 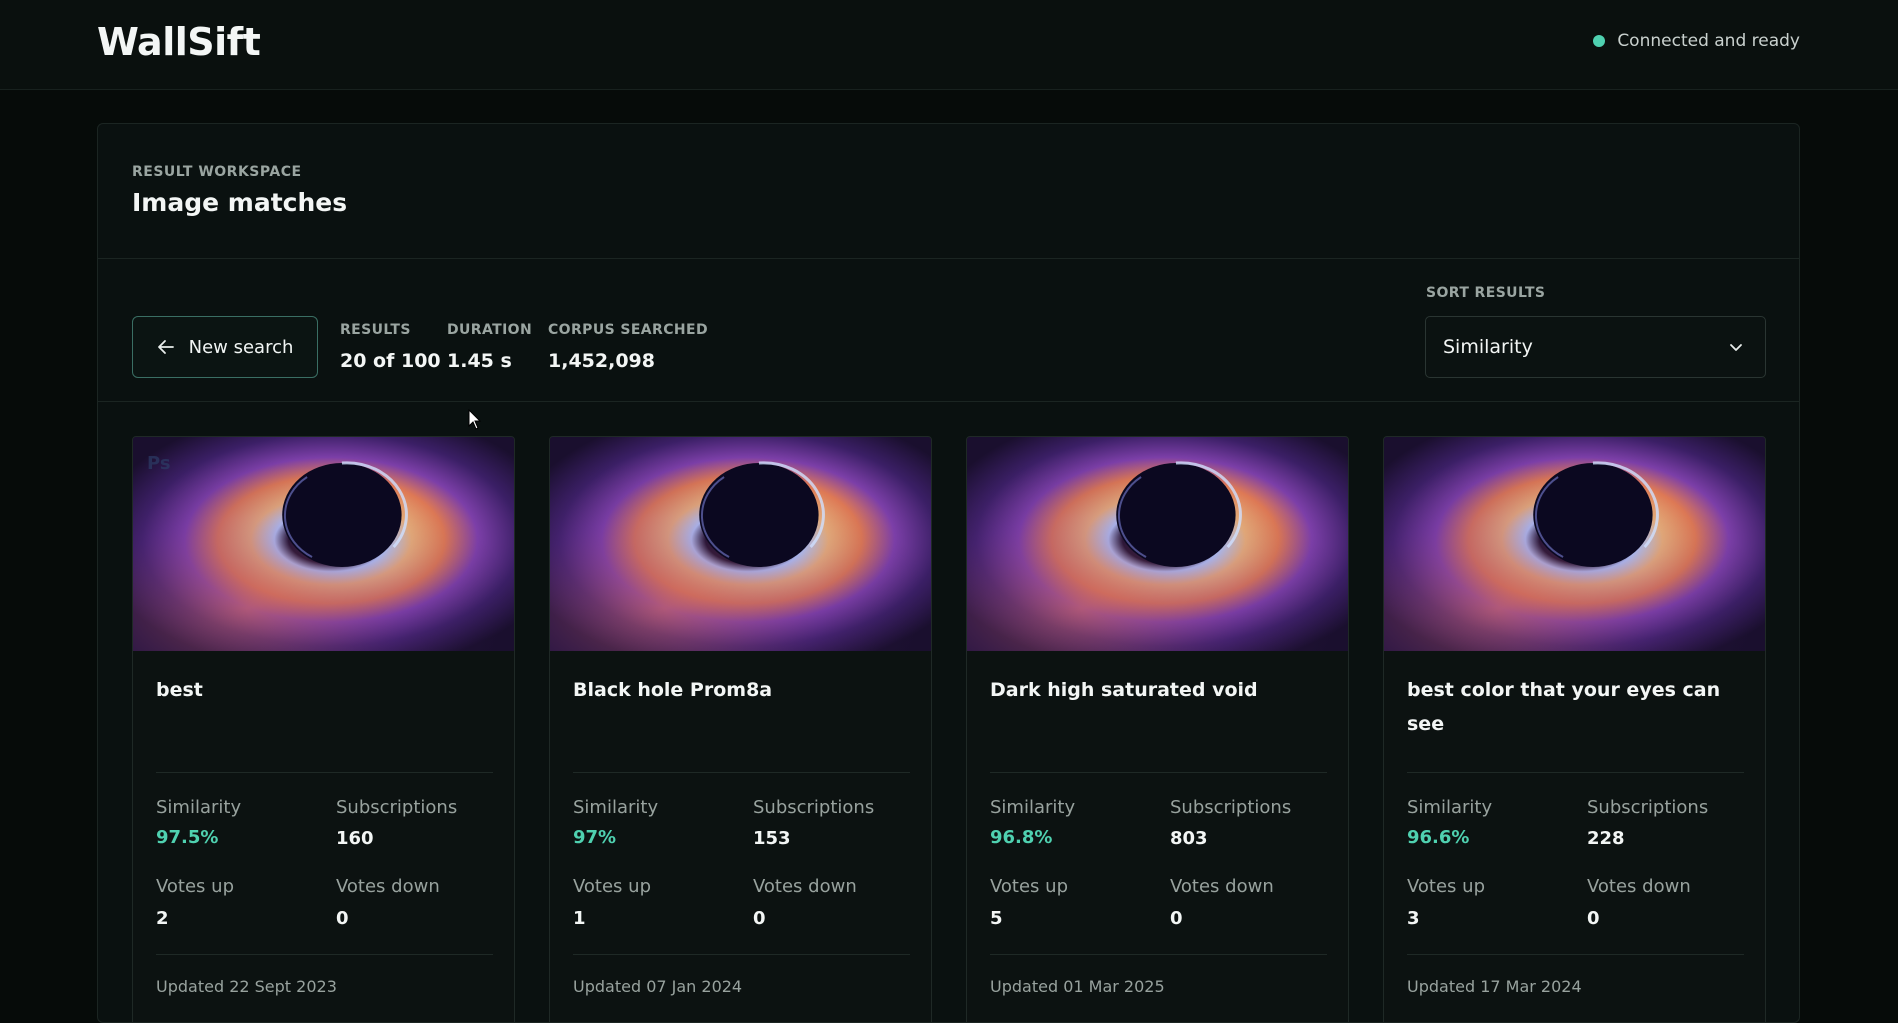 What do you see at coordinates (996, 918) in the screenshot?
I see `votes-up-value: 5` at bounding box center [996, 918].